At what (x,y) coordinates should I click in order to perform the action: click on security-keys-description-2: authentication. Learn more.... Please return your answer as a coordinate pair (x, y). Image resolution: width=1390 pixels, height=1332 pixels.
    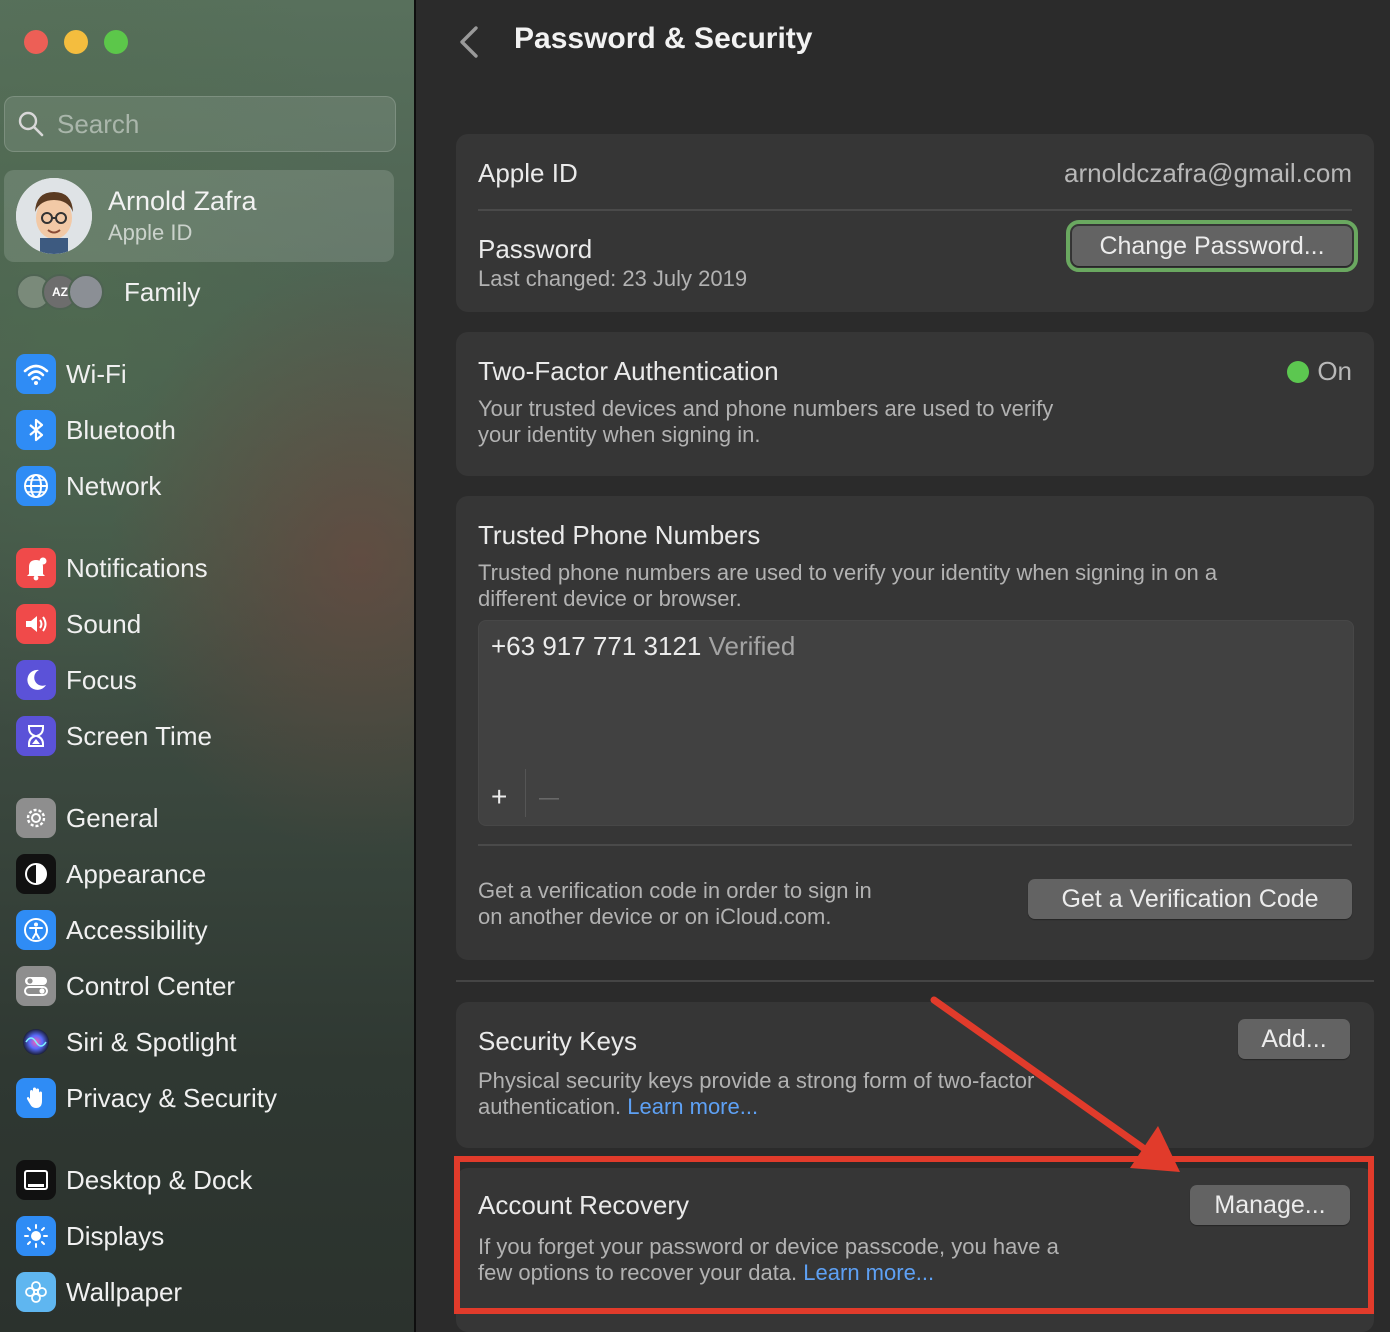
    Looking at the image, I should click on (618, 1107).